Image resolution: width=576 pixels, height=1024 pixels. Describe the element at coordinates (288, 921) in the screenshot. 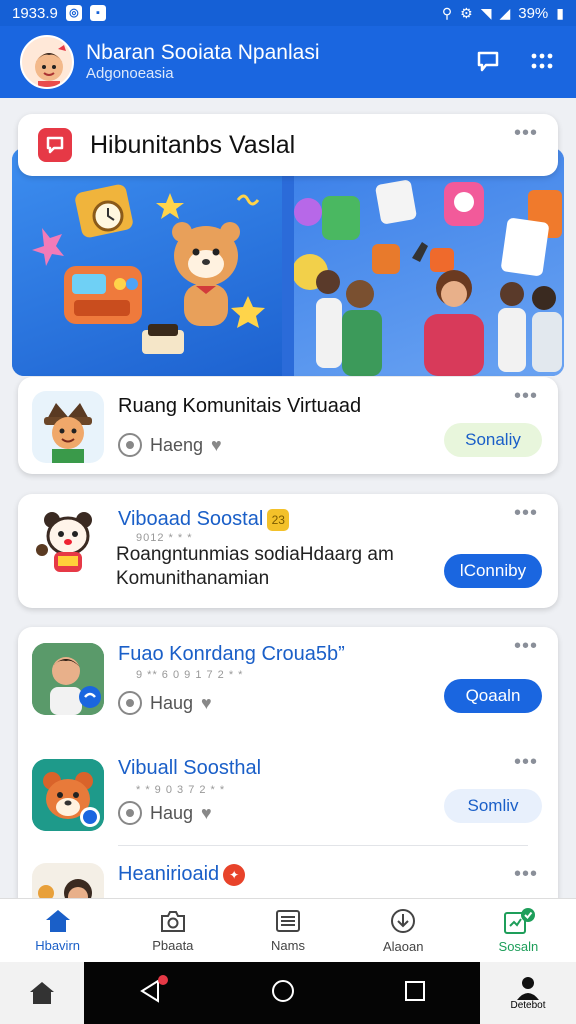

I see `news-icon` at that location.